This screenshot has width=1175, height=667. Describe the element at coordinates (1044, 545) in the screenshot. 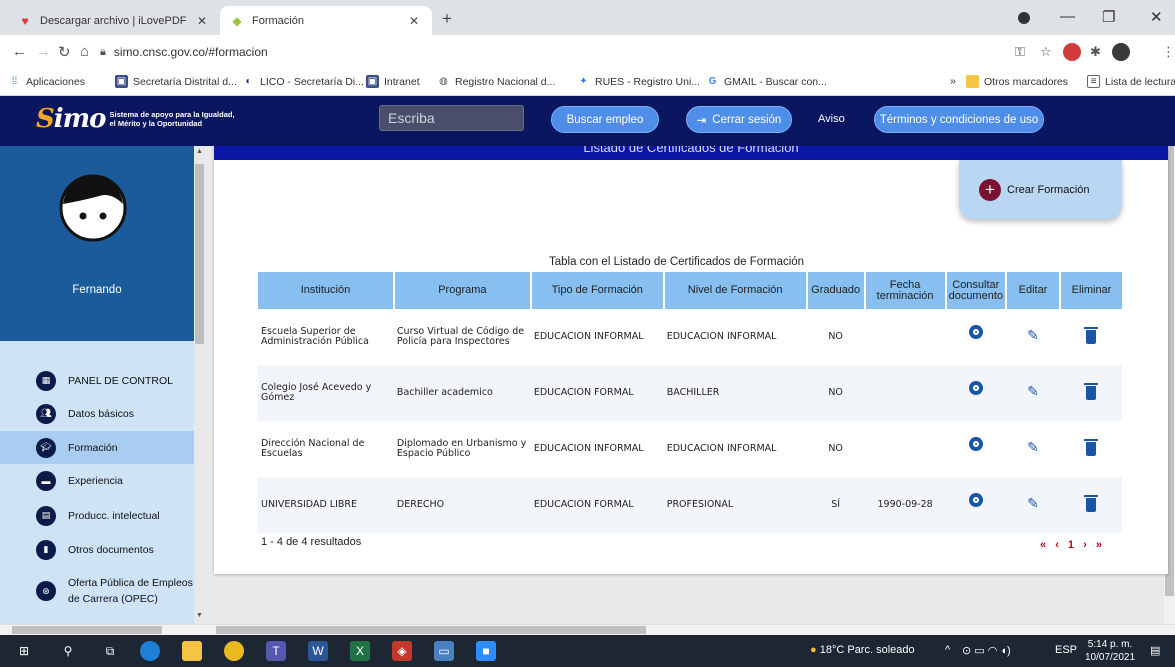

I see `first-page-button: «` at that location.